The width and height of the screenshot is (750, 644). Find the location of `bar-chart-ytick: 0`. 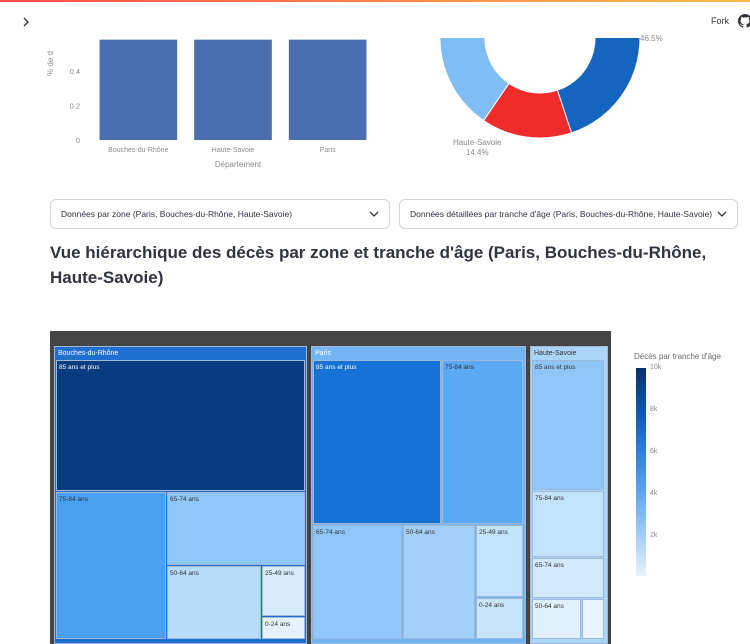

bar-chart-ytick: 0 is located at coordinates (78, 140).